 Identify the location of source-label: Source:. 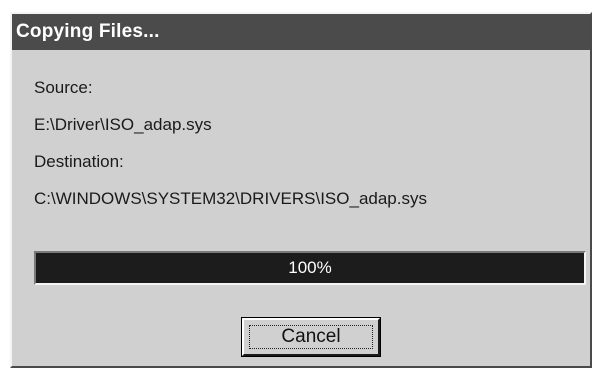
(63, 87).